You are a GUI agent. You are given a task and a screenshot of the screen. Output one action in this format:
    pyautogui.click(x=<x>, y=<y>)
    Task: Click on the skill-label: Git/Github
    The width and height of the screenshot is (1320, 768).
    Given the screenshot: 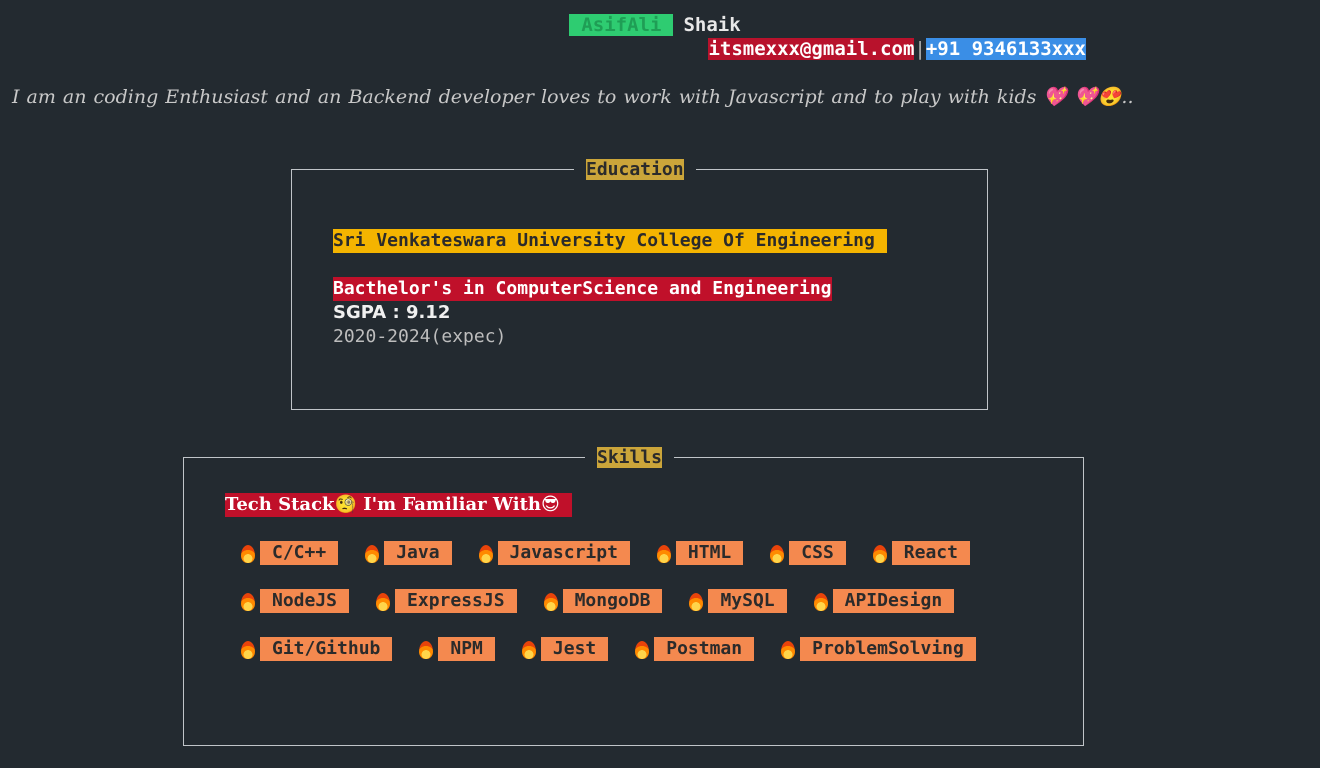 What is the action you would take?
    pyautogui.click(x=326, y=649)
    